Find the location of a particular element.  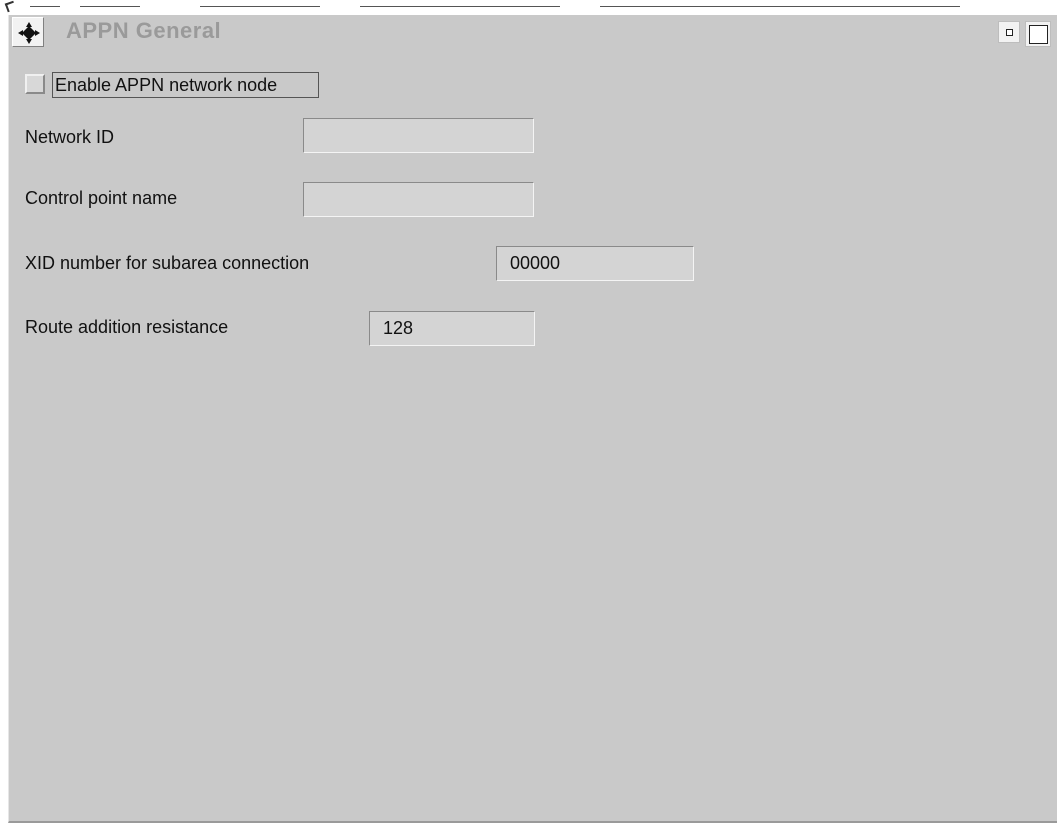

move-arrows-icon is located at coordinates (28, 32).